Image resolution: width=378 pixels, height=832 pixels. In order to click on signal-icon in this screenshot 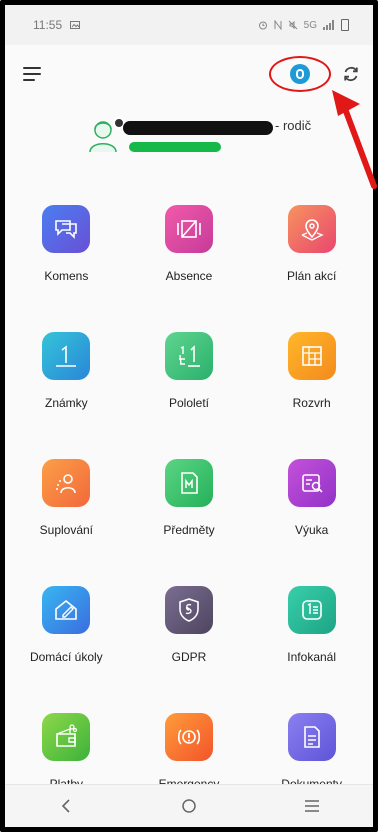, I will do `click(328, 25)`.